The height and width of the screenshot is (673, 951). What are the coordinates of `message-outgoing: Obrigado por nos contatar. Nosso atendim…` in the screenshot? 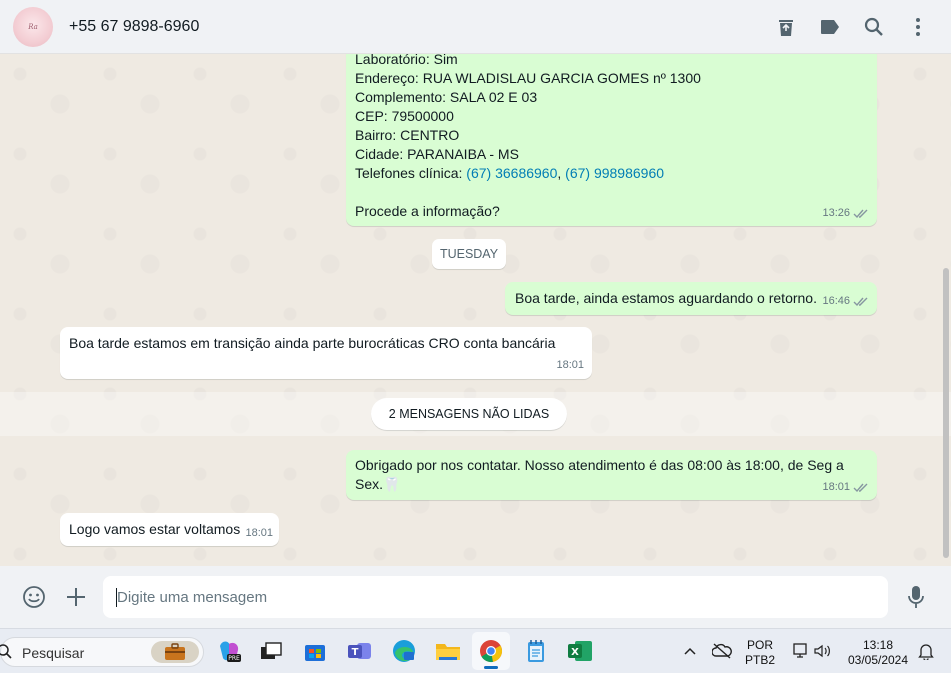 It's located at (611, 475).